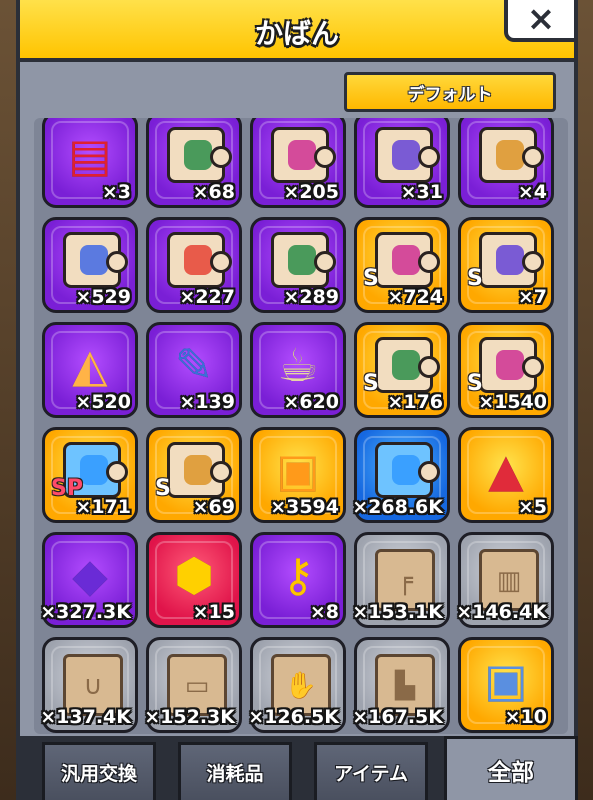 The width and height of the screenshot is (593, 800). What do you see at coordinates (401, 580) in the screenshot?
I see `inventory-slot: ╒ ×153.1K` at bounding box center [401, 580].